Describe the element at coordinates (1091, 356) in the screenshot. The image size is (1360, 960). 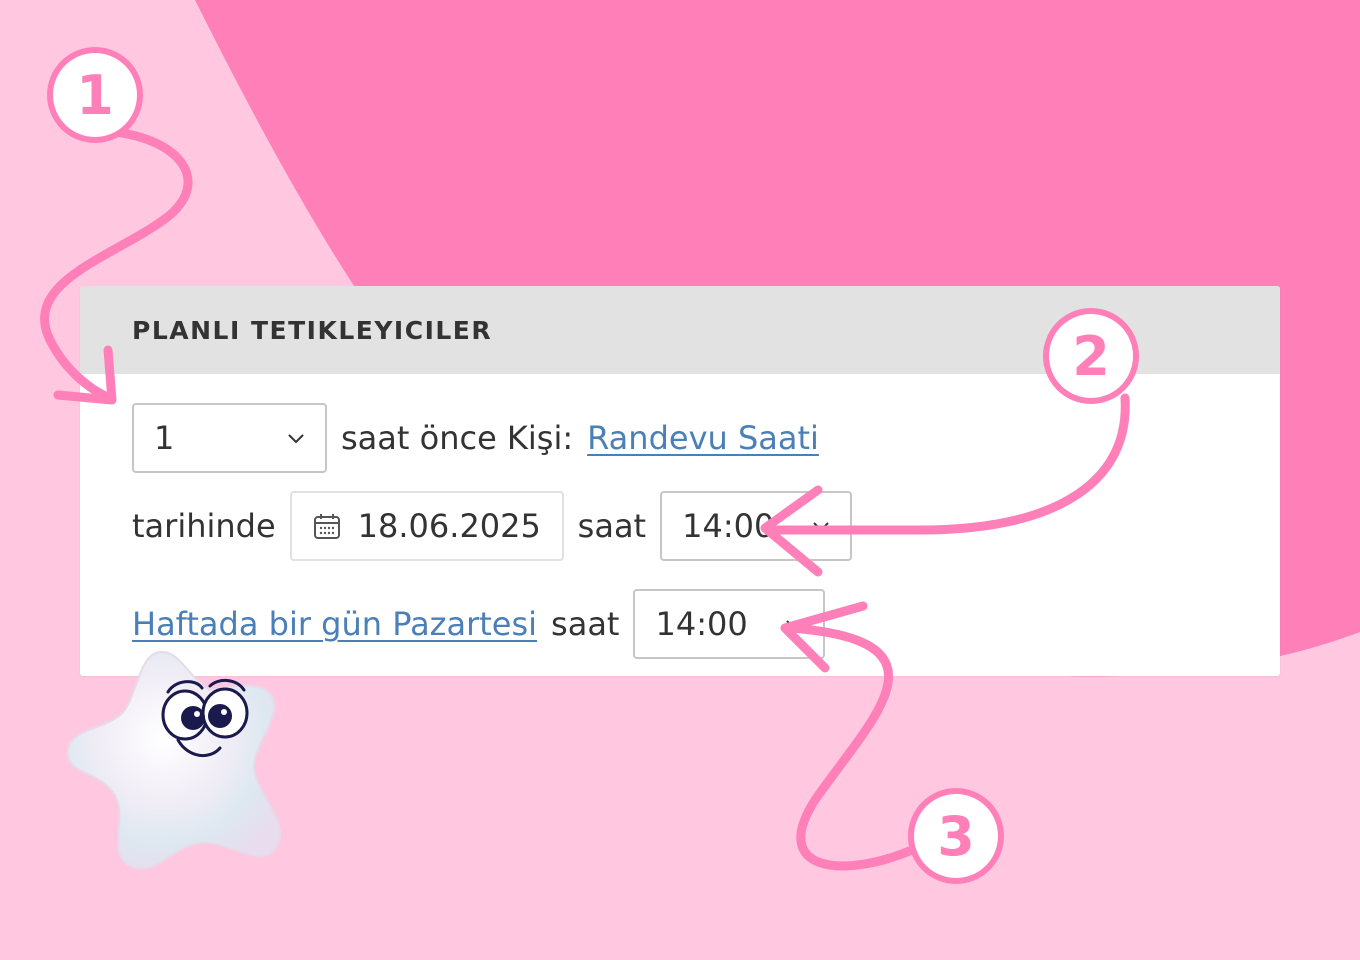
I see `step-badge-2: 2` at that location.